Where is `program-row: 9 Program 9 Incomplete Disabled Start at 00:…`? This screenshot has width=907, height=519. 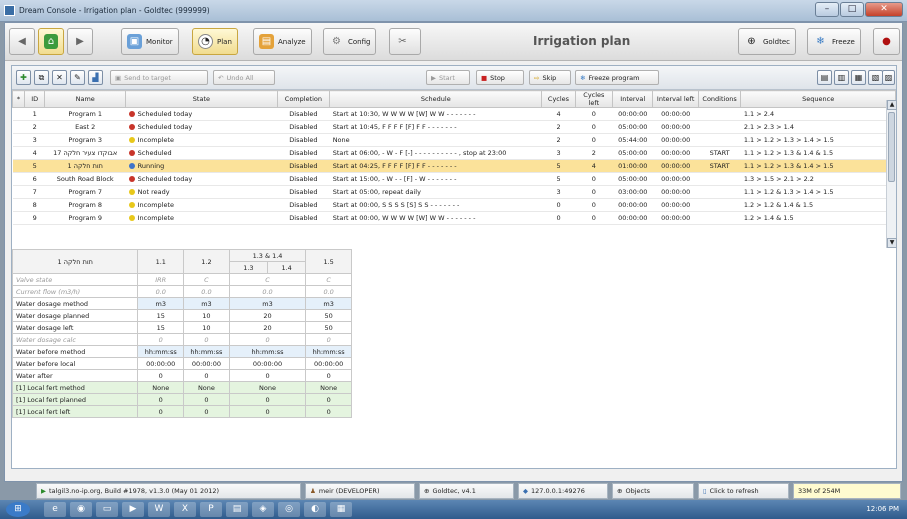 program-row: 9 Program 9 Incomplete Disabled Start at 00:… is located at coordinates (454, 218).